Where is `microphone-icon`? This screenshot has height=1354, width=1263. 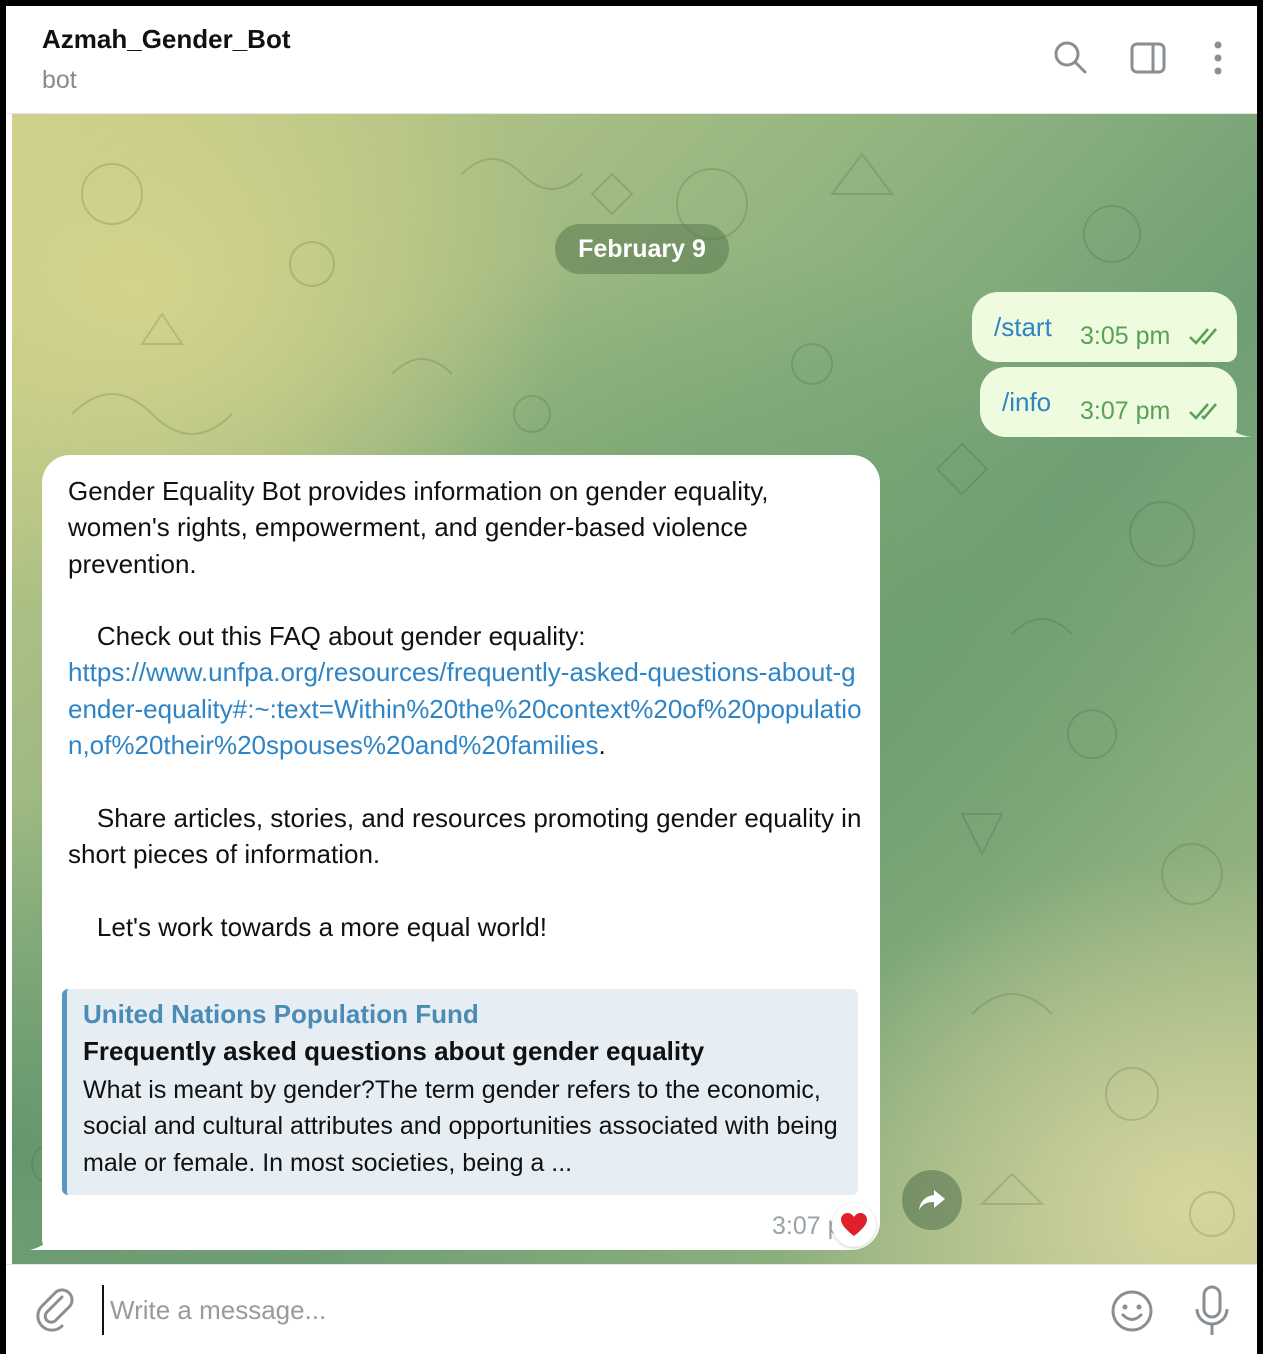
microphone-icon is located at coordinates (1212, 1311).